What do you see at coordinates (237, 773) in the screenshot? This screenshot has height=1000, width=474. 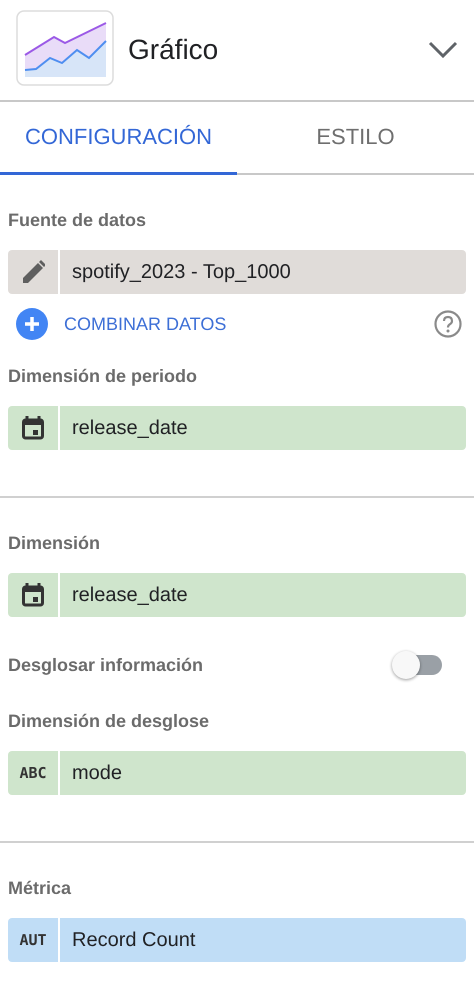 I see `field-chip: ABC mode` at bounding box center [237, 773].